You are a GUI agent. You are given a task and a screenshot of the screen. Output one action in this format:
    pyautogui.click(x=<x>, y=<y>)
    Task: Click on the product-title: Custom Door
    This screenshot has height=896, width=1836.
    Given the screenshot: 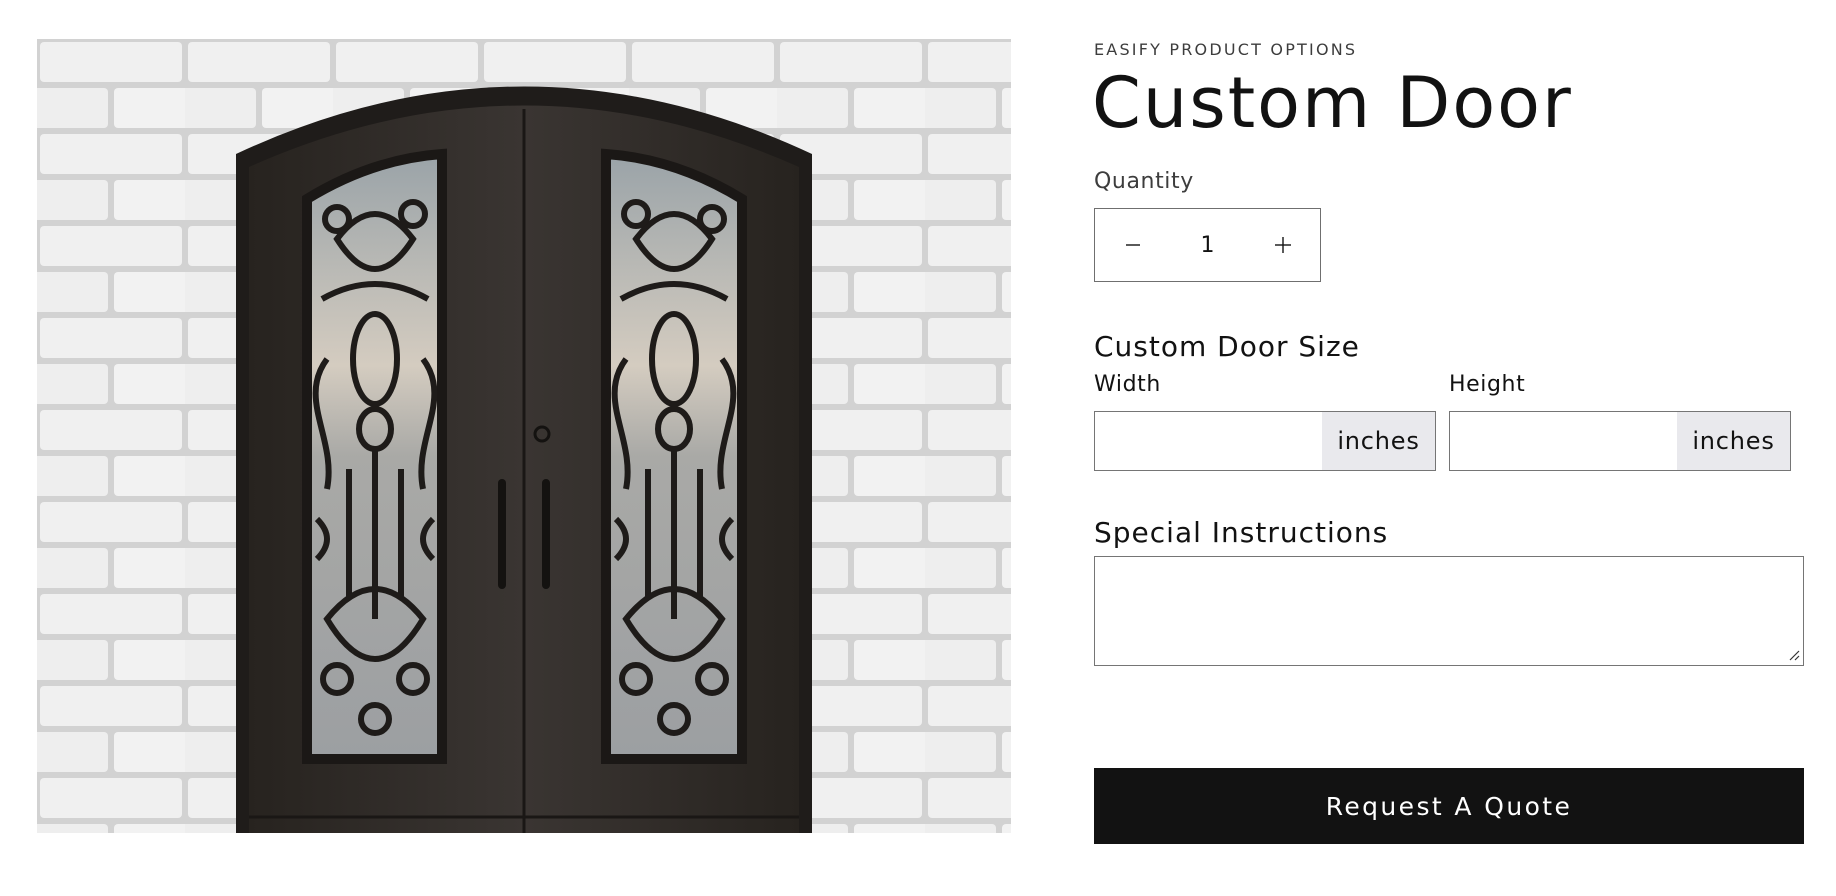 What is the action you would take?
    pyautogui.click(x=1332, y=103)
    